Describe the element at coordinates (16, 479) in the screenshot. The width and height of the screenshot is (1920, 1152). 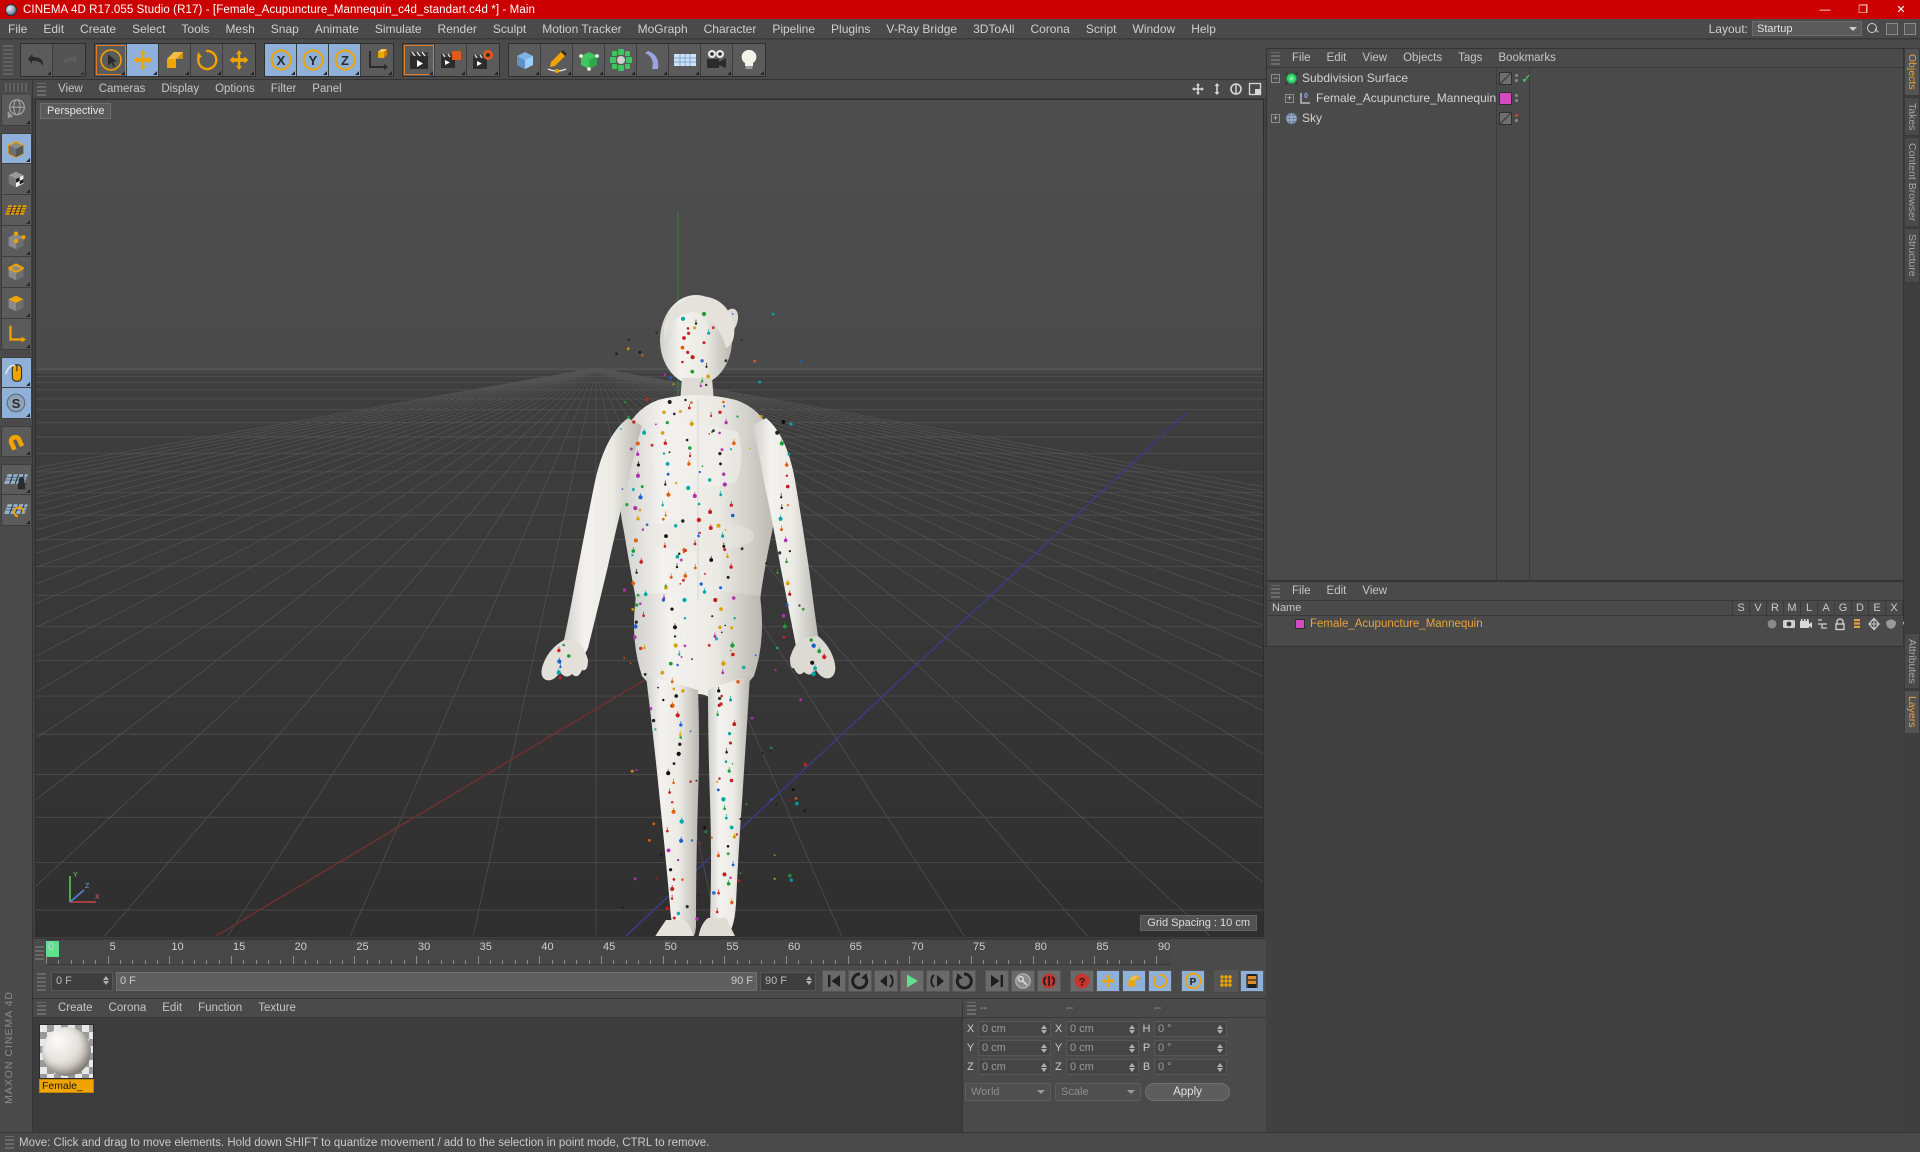
I see `workplane-lock-button` at that location.